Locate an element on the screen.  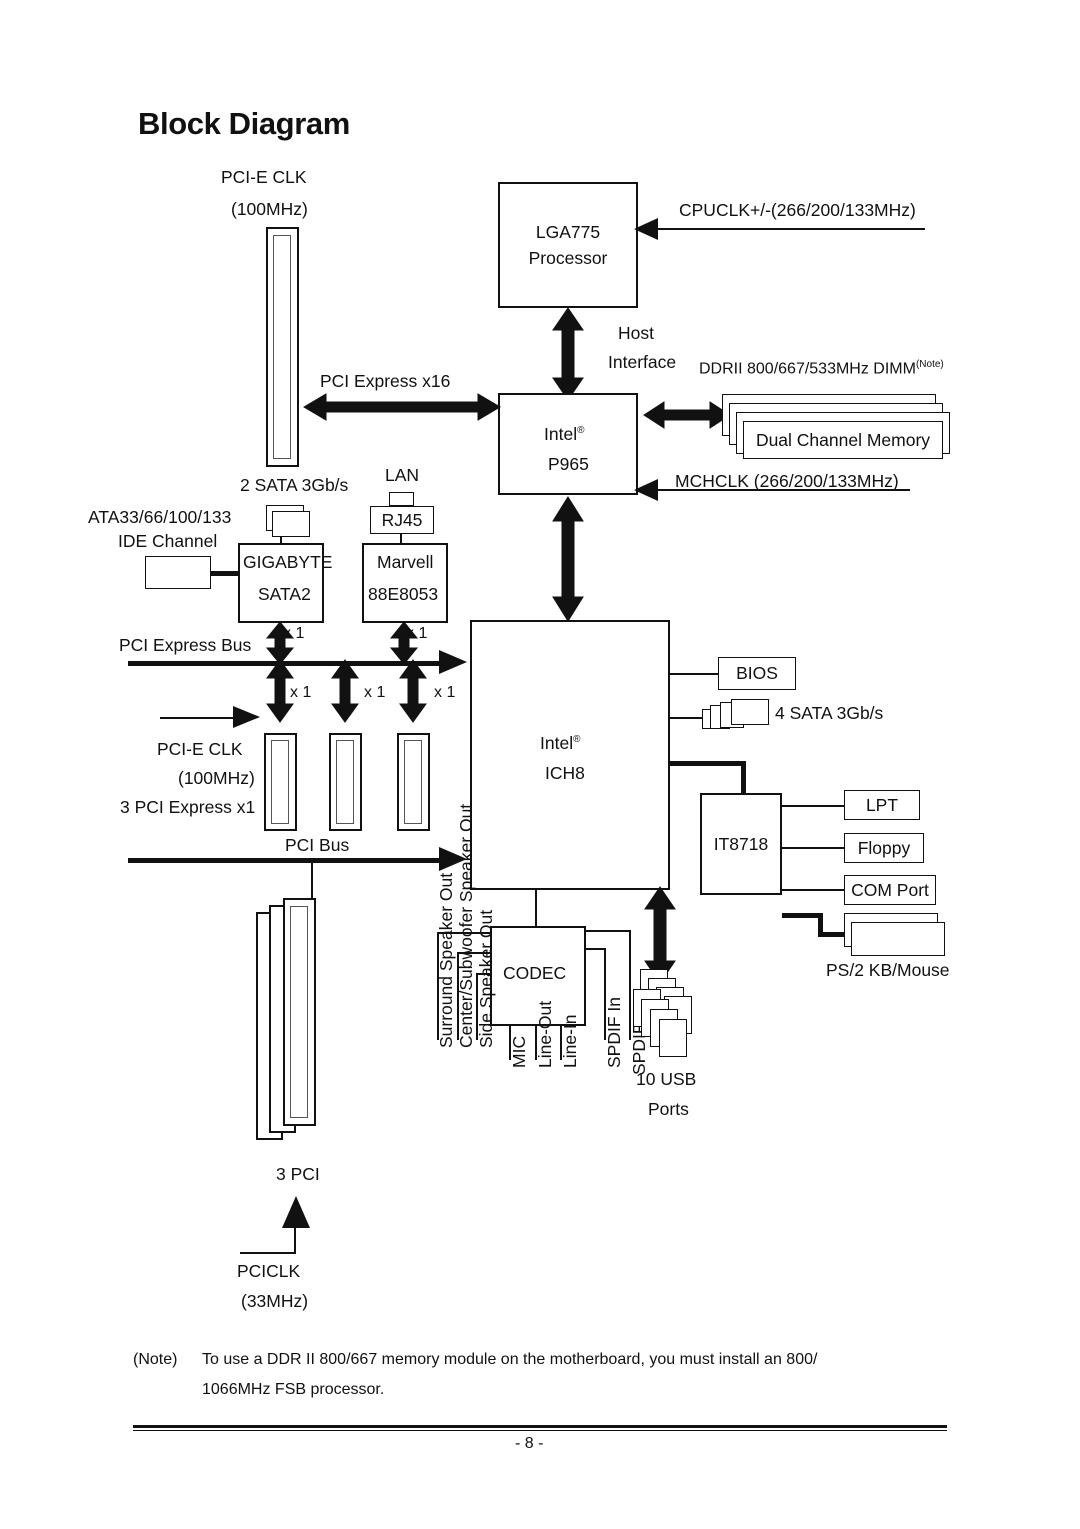
ide-connector-block is located at coordinates (178, 572).